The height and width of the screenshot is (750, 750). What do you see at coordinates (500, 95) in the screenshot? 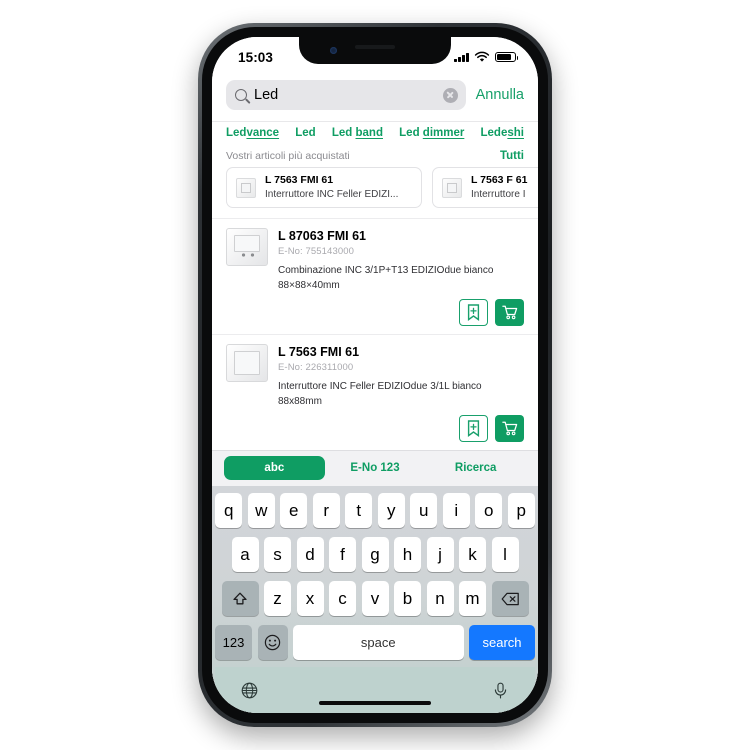
I see `cancel-search-button: Annulla` at bounding box center [500, 95].